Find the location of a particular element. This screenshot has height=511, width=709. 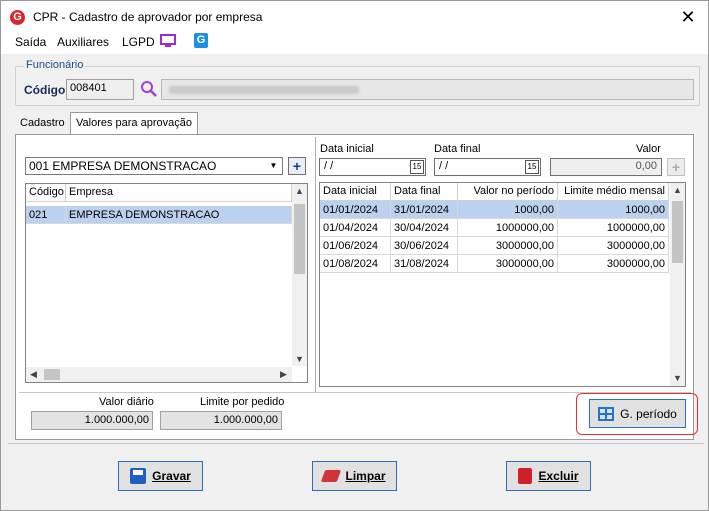

limite-pedido-label: Limite por pedido is located at coordinates (242, 402).